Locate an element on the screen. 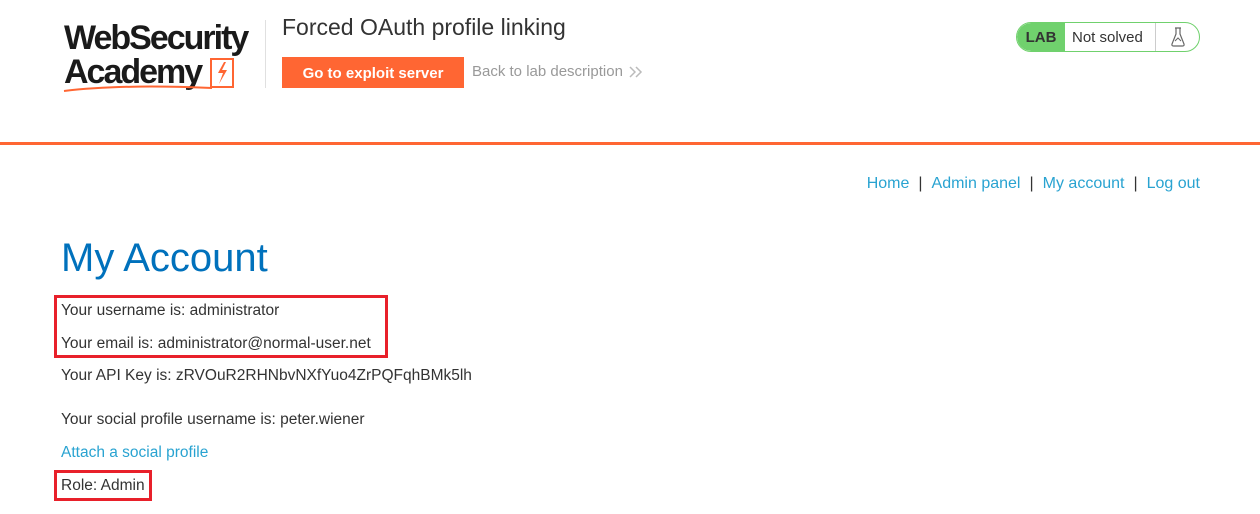 The width and height of the screenshot is (1260, 514). lab-badge: LAB is located at coordinates (1041, 37).